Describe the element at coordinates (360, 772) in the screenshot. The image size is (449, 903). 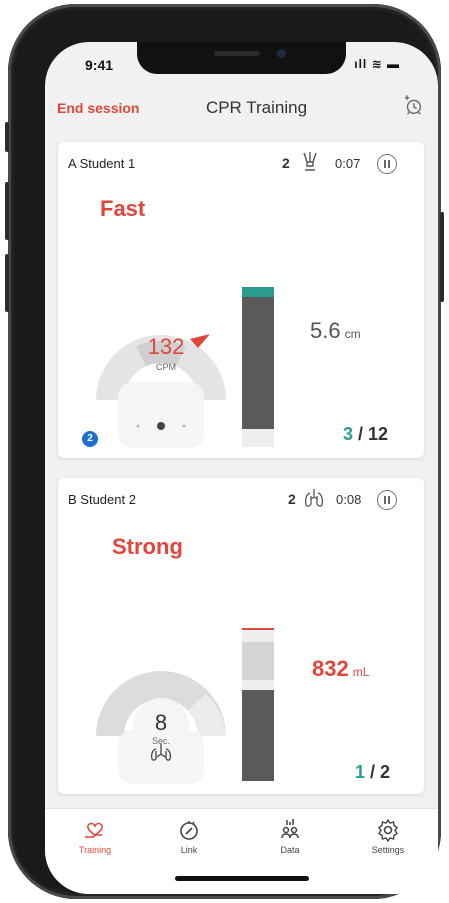
I see `score-done: 1` at that location.